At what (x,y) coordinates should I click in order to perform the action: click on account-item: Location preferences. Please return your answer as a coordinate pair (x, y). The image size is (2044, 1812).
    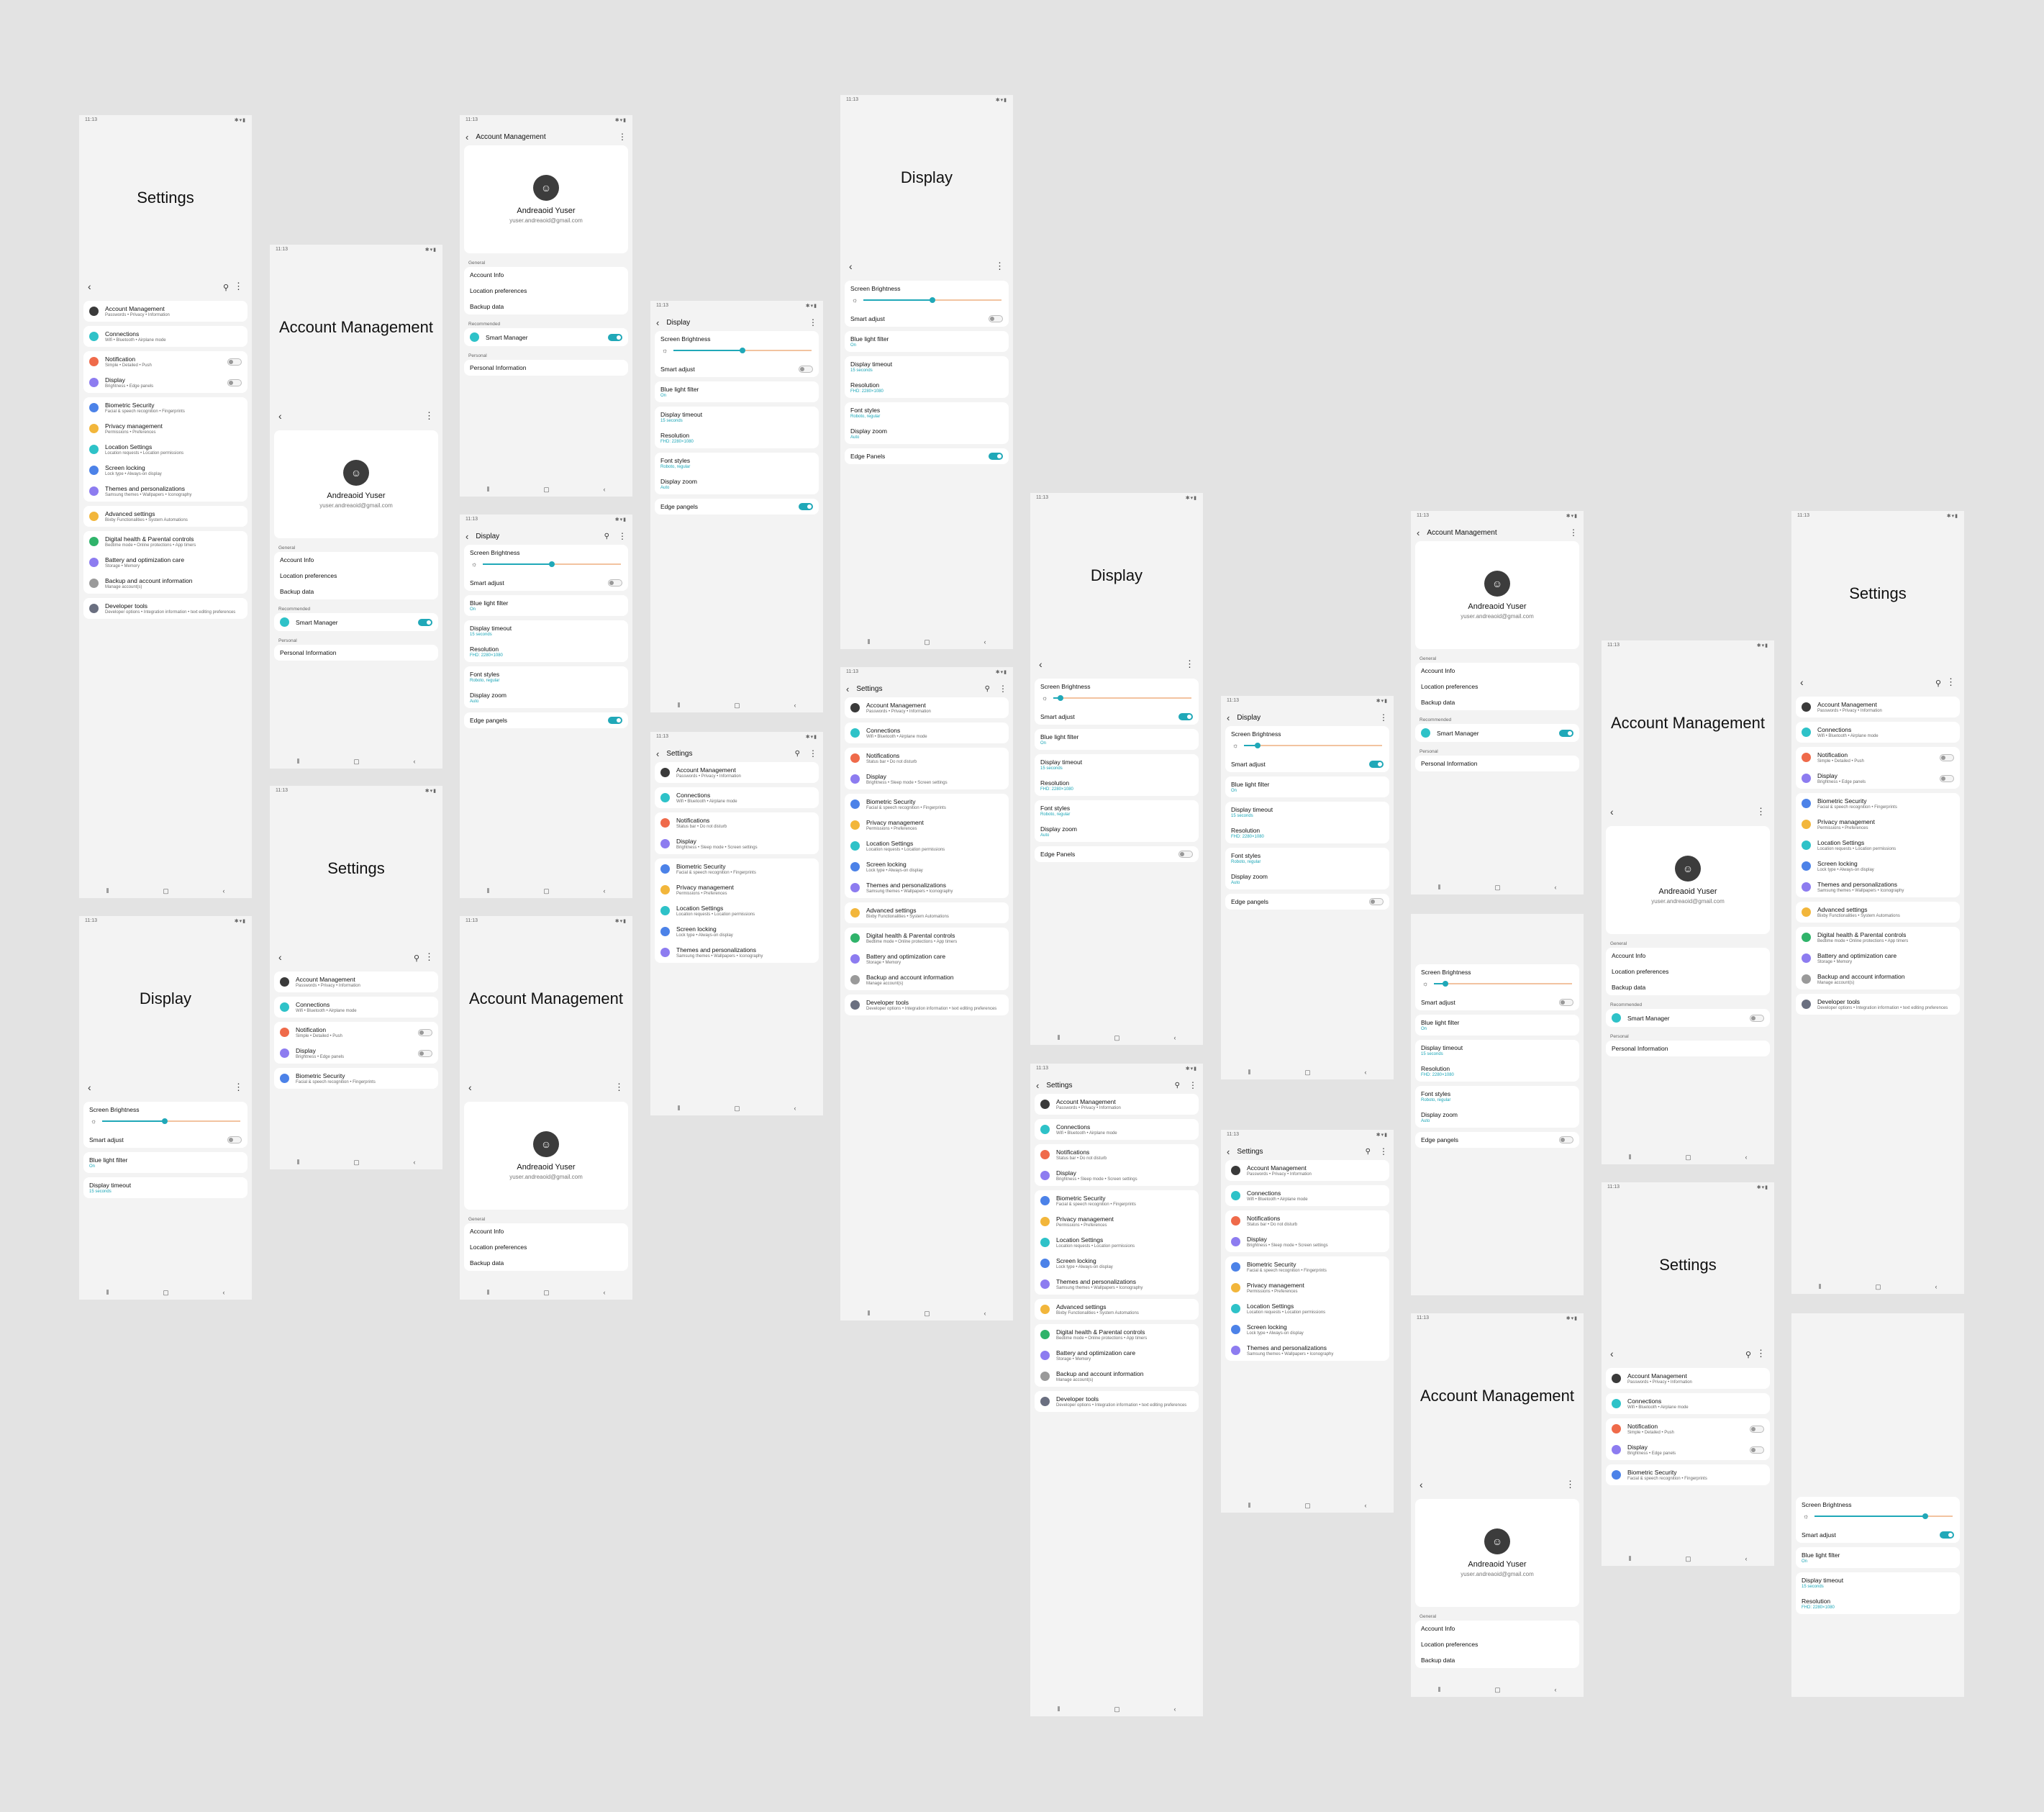
    Looking at the image, I should click on (546, 1247).